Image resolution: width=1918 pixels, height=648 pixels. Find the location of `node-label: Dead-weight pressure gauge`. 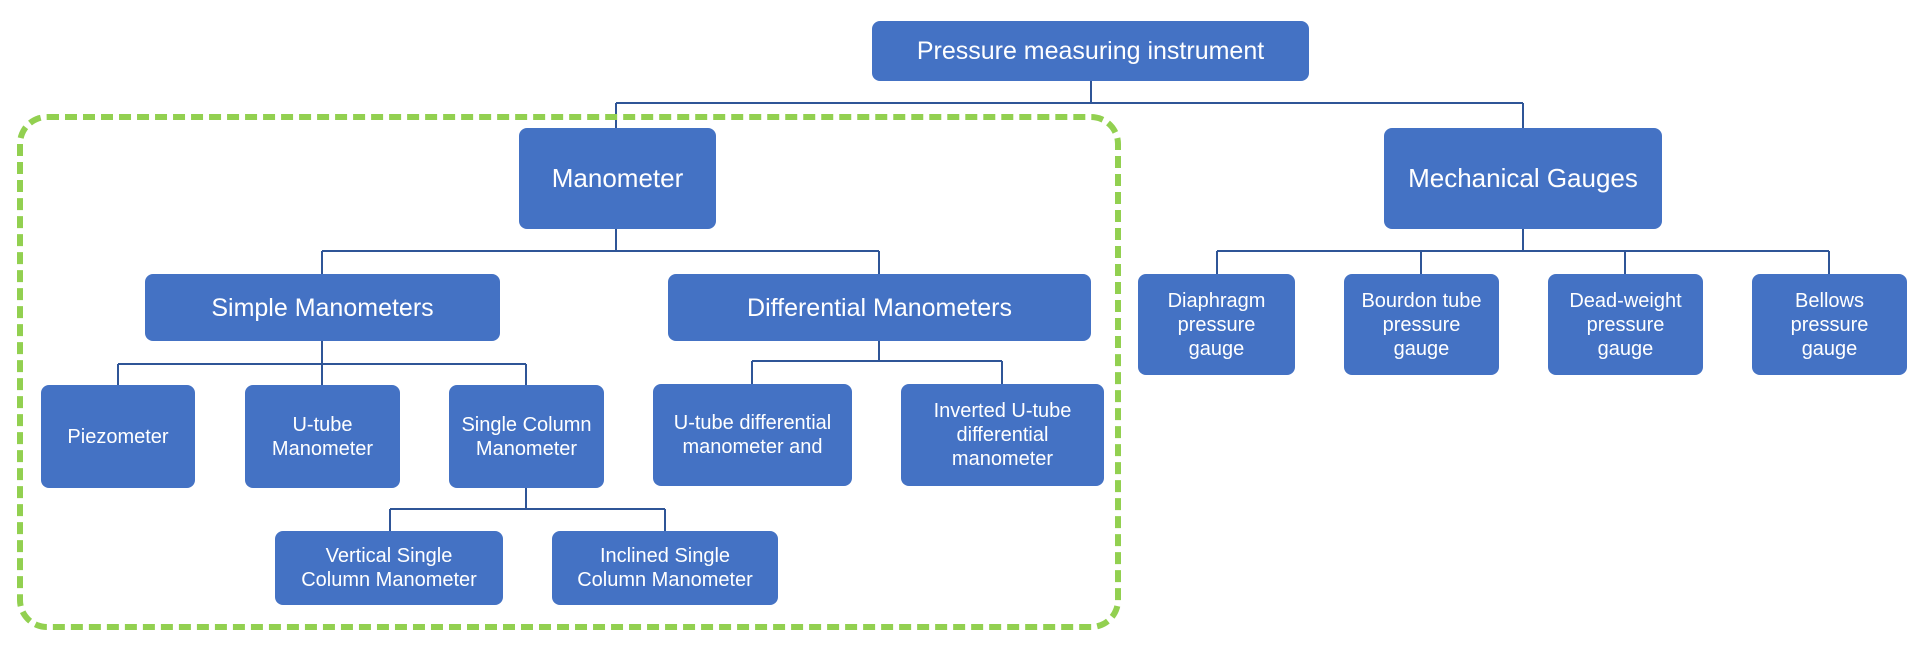

node-label: Dead-weight pressure gauge is located at coordinates (1625, 324).